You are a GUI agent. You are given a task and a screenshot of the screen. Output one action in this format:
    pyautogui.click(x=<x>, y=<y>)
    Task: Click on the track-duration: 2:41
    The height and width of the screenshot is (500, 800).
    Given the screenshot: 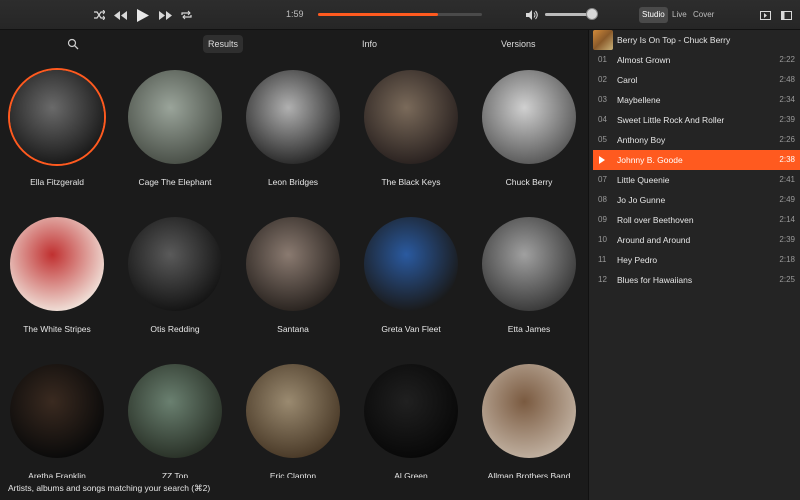 What is the action you would take?
    pyautogui.click(x=787, y=179)
    